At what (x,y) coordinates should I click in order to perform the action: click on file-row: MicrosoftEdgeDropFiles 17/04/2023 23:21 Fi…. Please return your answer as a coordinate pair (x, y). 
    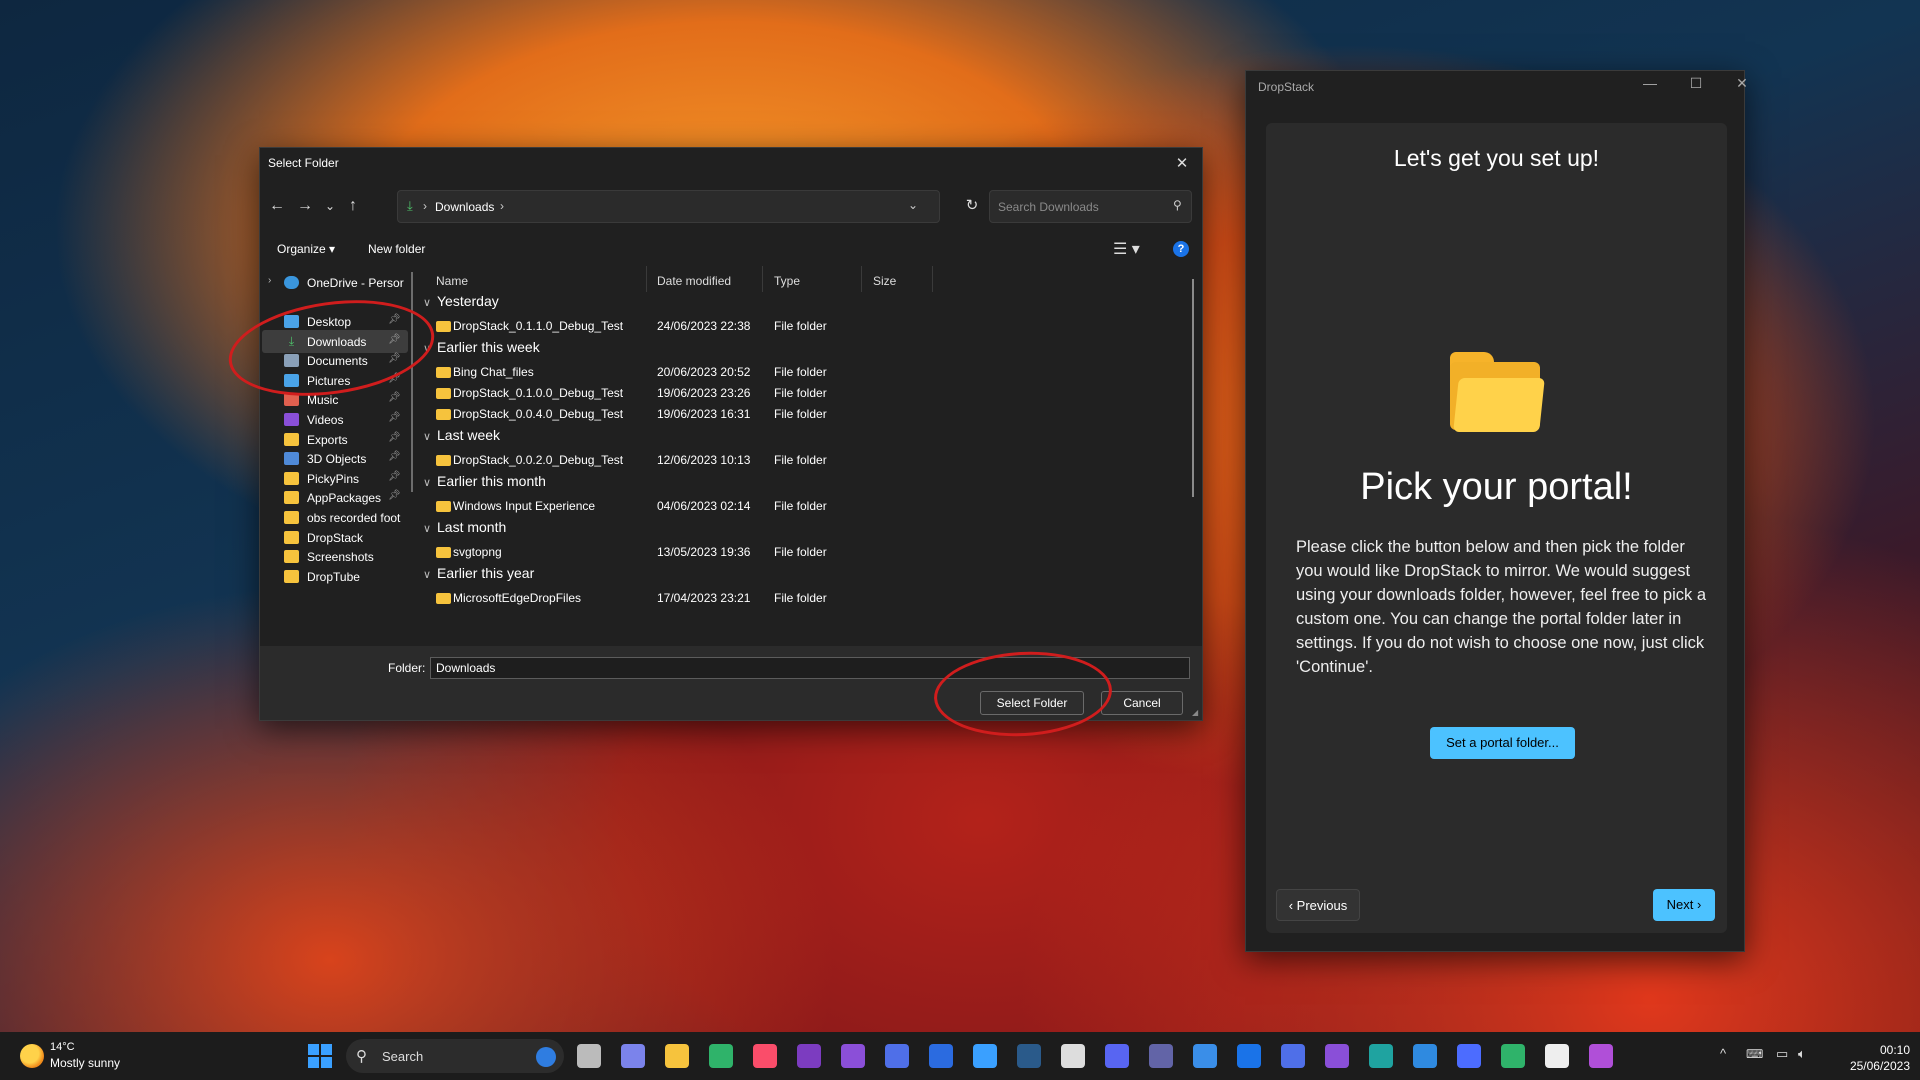
    Looking at the image, I should click on (795, 598).